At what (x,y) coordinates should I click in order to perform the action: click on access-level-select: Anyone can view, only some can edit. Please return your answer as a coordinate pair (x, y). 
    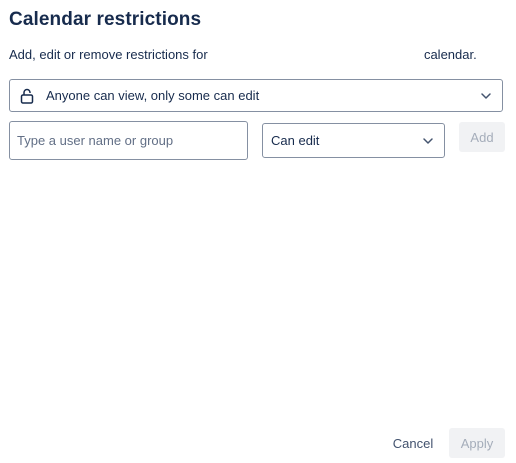
    Looking at the image, I should click on (256, 95).